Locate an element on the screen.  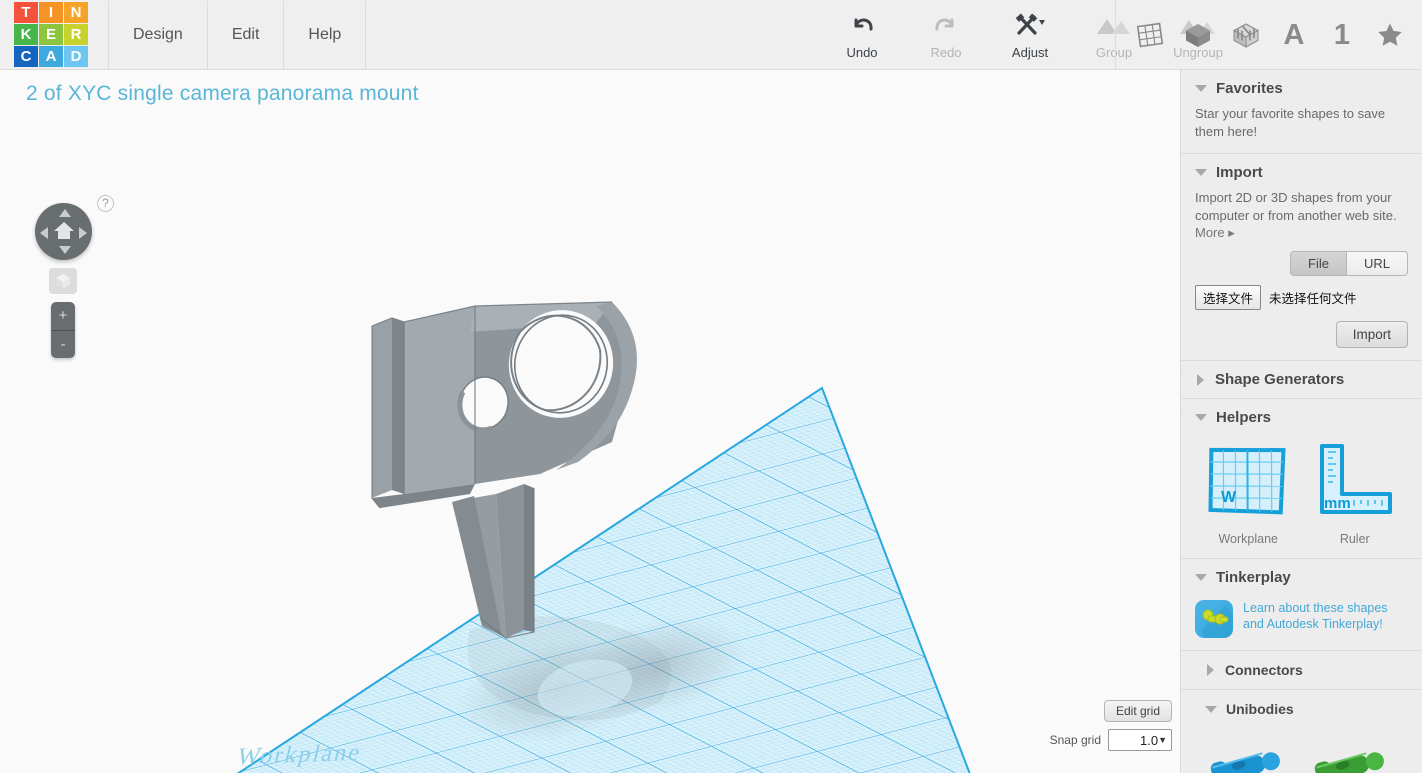
unibodies-list is located at coordinates (1301, 750).